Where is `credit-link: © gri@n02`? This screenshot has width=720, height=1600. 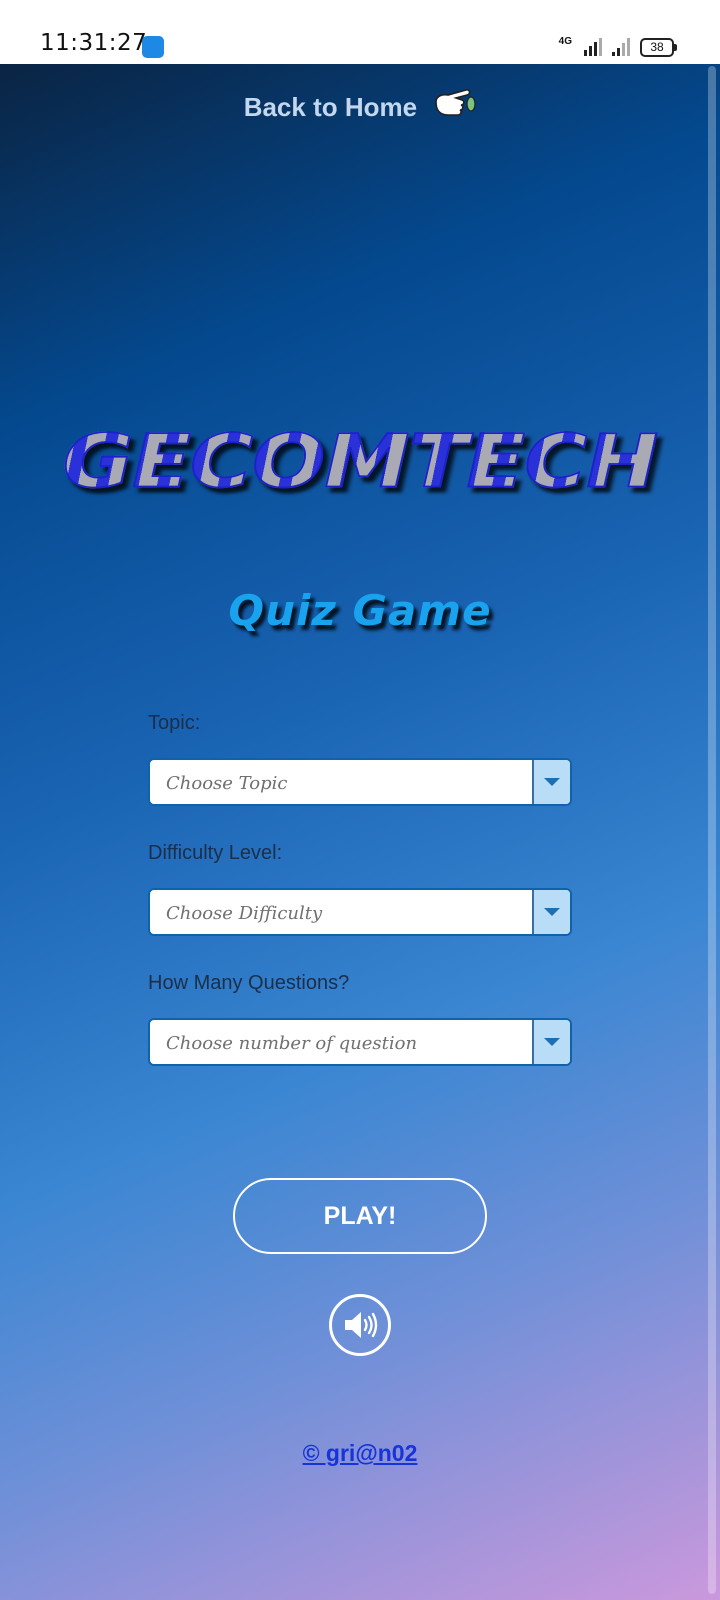 credit-link: © gri@n02 is located at coordinates (360, 1453).